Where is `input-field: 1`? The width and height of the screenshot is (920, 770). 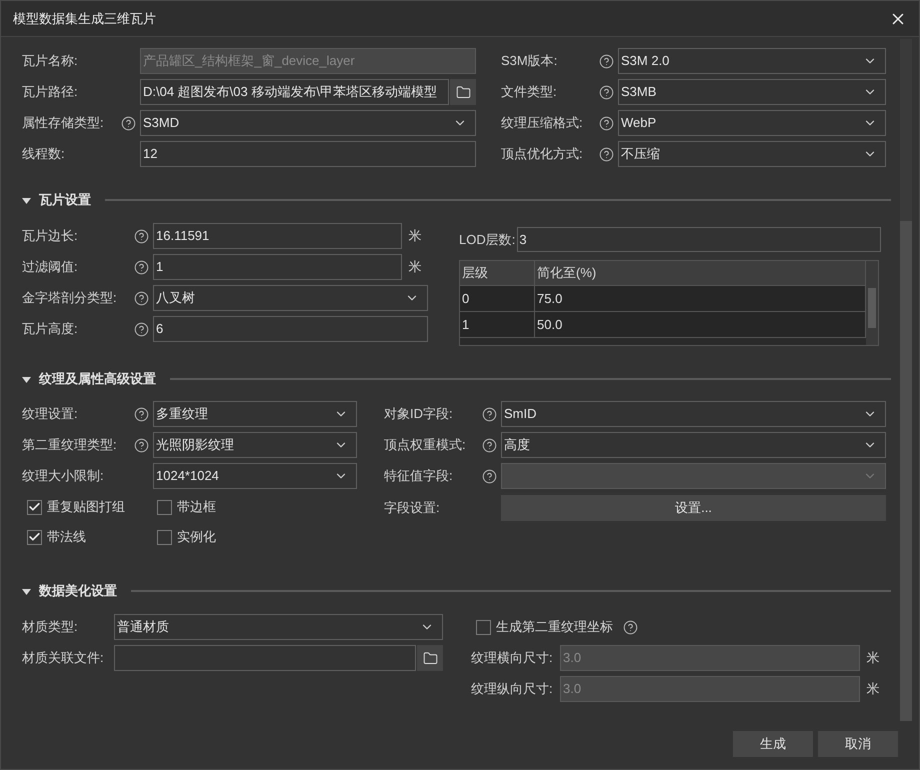 input-field: 1 is located at coordinates (277, 267).